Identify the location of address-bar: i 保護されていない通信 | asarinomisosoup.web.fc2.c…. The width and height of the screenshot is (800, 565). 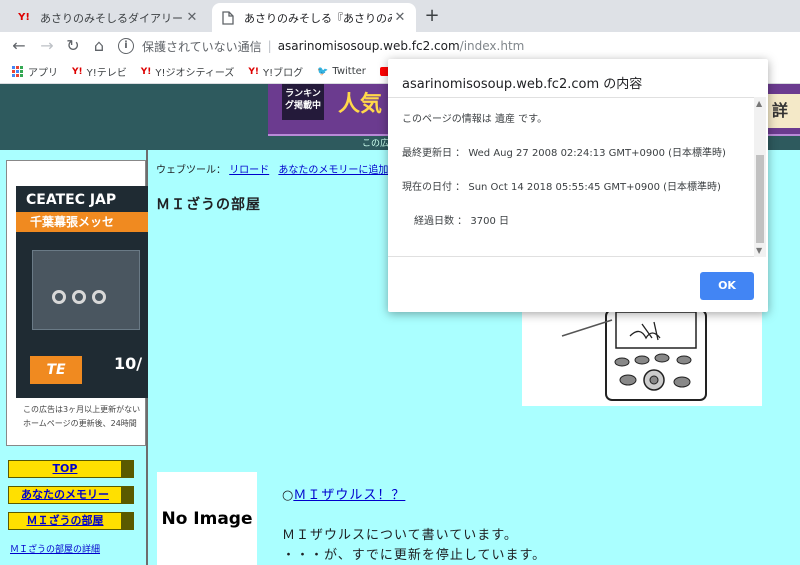
(459, 46).